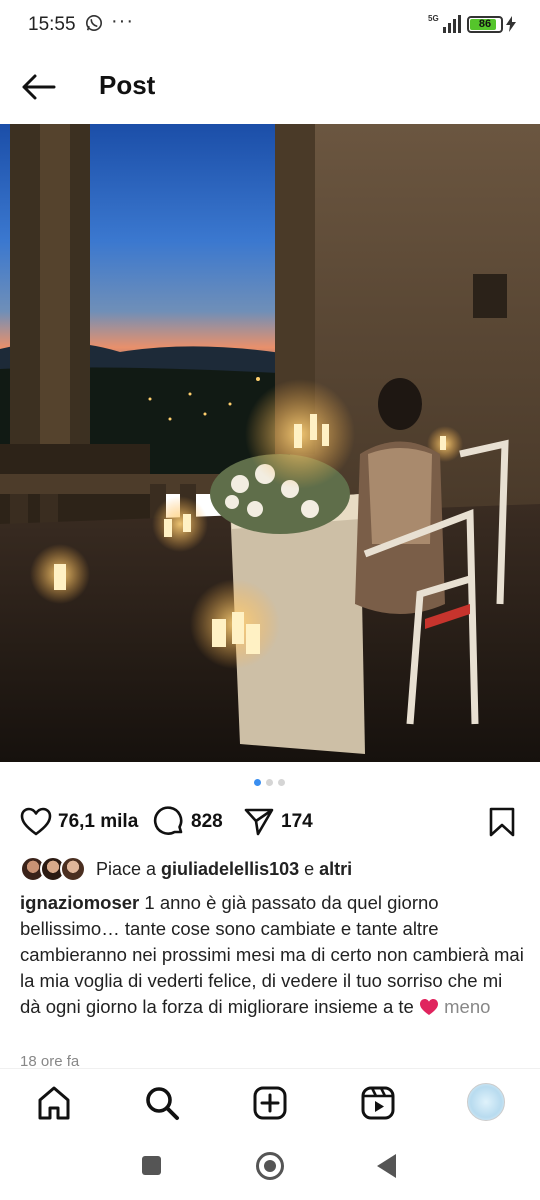  What do you see at coordinates (207, 821) in the screenshot?
I see `comment-count: 828` at bounding box center [207, 821].